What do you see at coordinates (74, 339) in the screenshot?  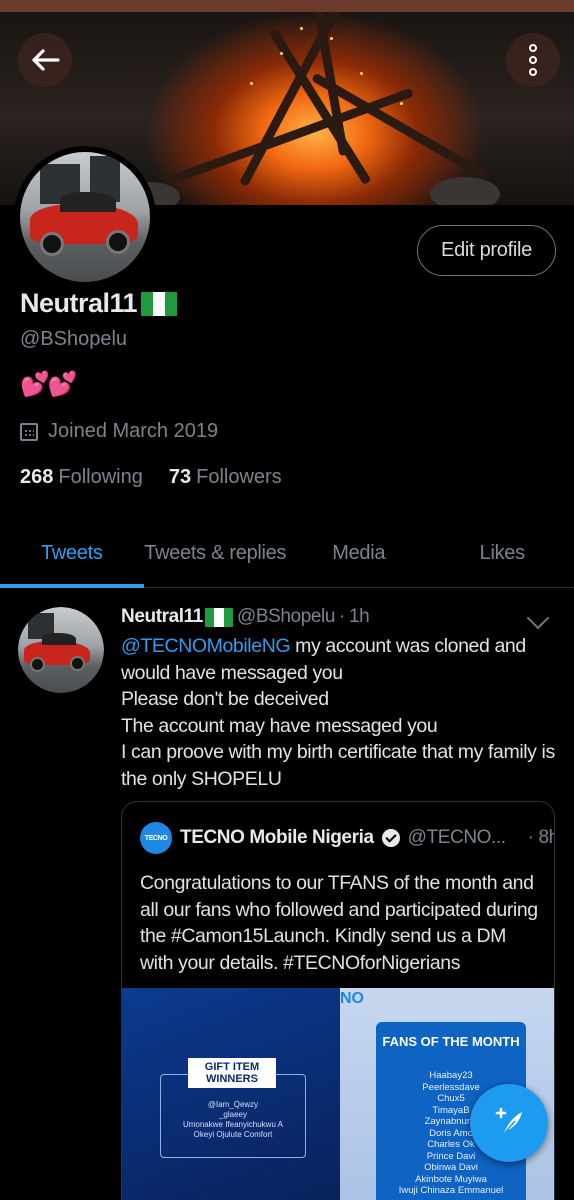 I see `profile-handle: @BShopelu` at bounding box center [74, 339].